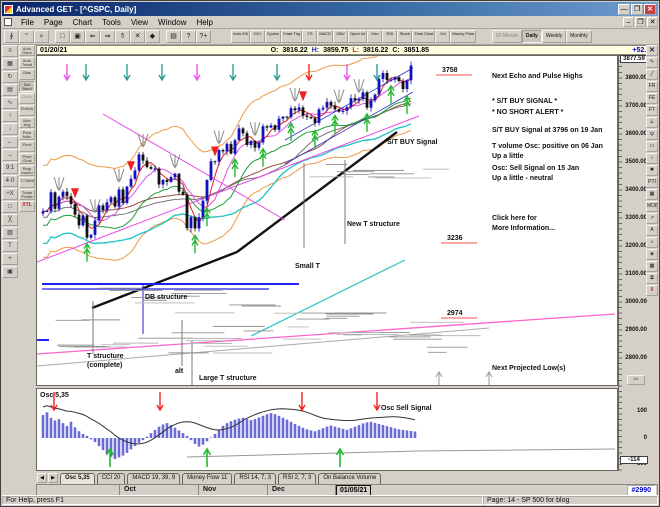 Image resolution: width=660 pixels, height=507 pixels. What do you see at coordinates (10, 220) in the screenshot?
I see `lines-tool-icon: ╳` at bounding box center [10, 220].